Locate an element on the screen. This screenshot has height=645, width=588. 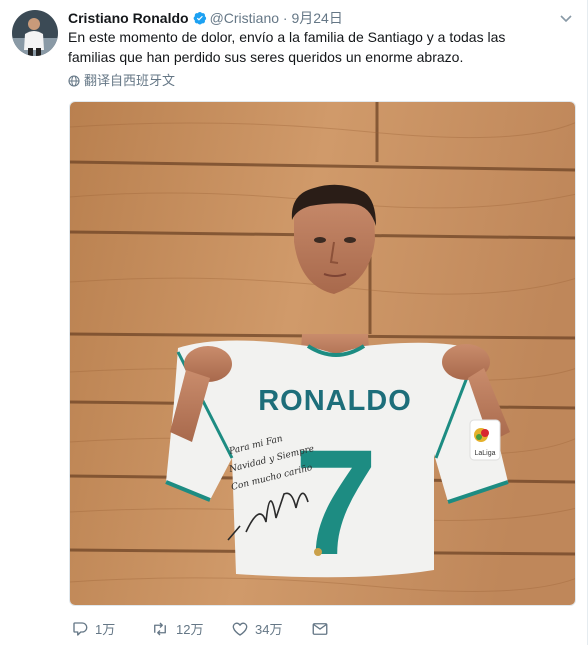
translate-label: 翻译自西班牙文 is located at coordinates (130, 80).